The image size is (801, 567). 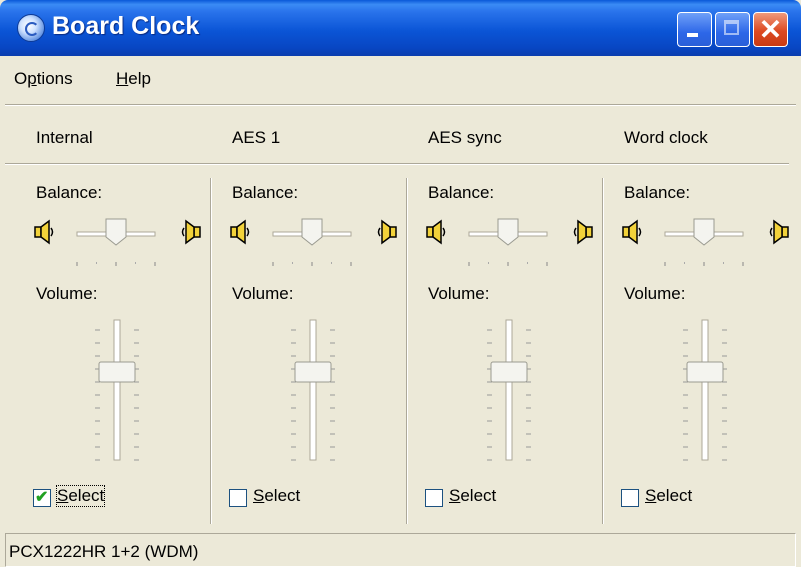 I want to click on minimize-button, so click(x=694, y=29).